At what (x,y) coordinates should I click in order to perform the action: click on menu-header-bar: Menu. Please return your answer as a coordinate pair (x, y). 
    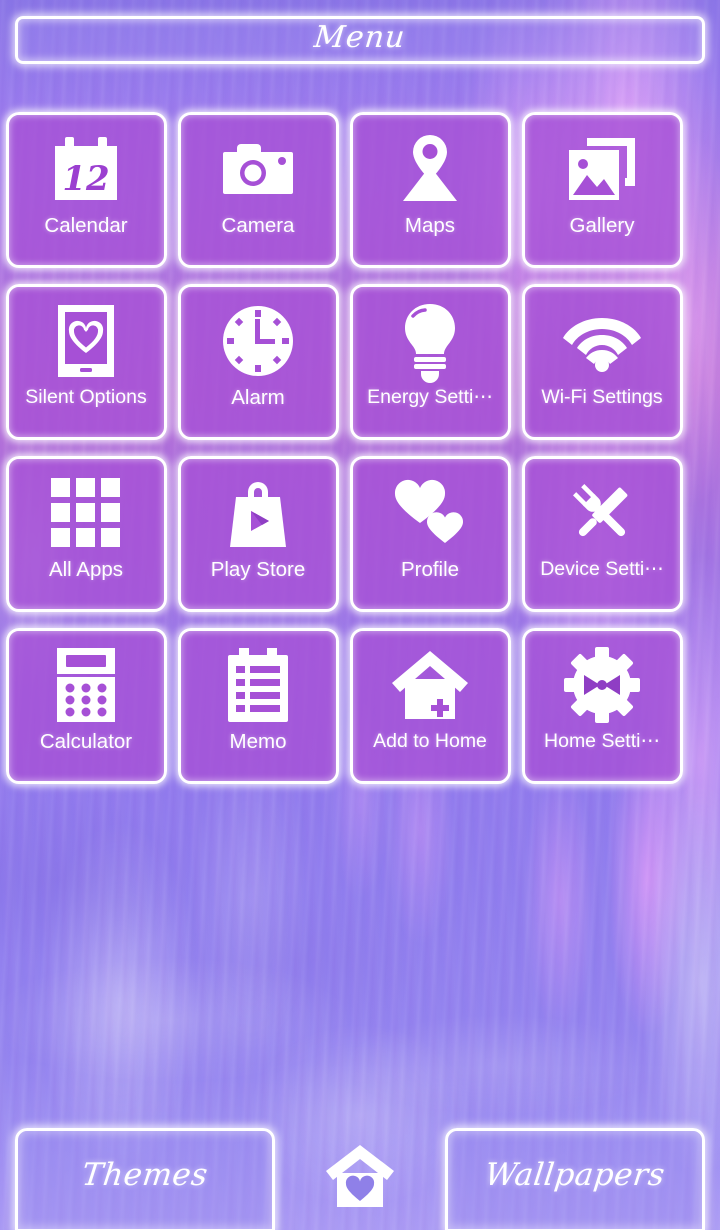
    Looking at the image, I should click on (360, 40).